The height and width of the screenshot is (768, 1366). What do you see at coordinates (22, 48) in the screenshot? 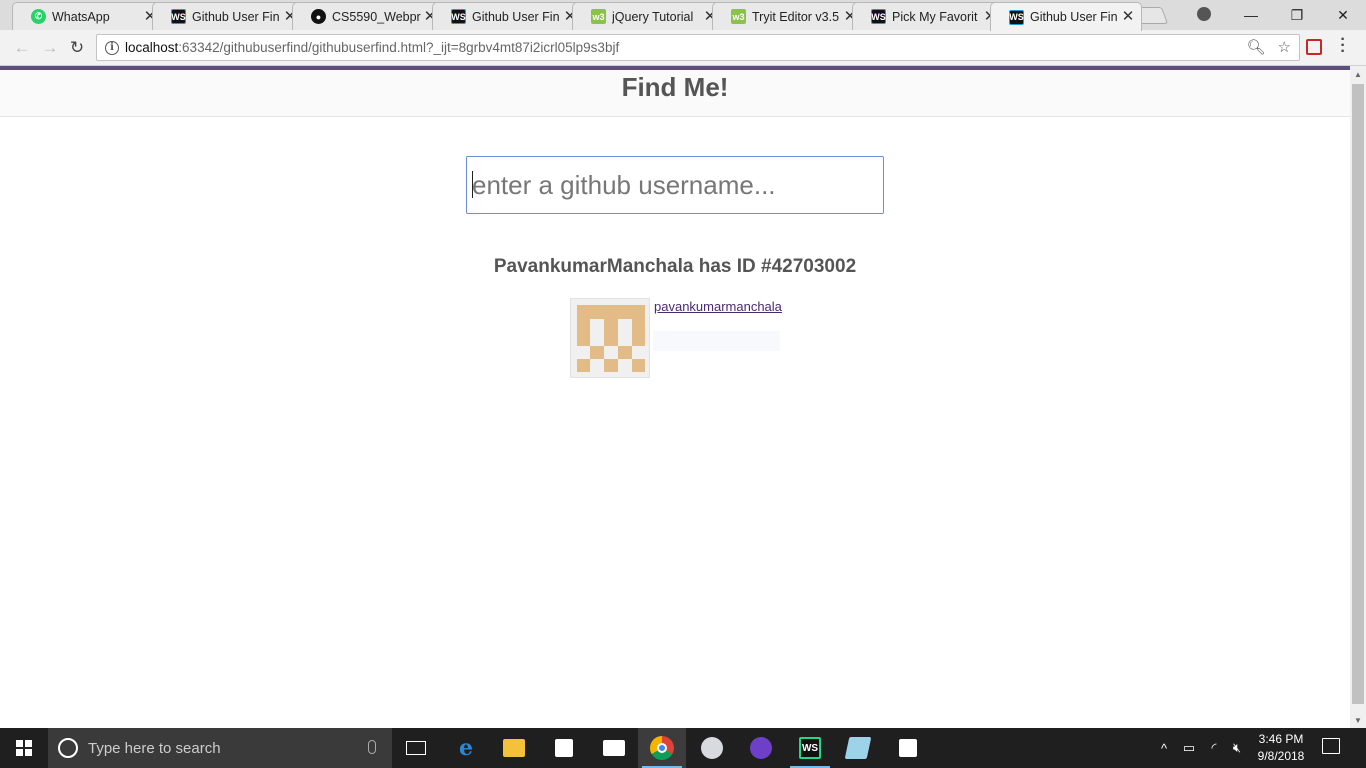
I see `back-arrow-icon: ←` at bounding box center [22, 48].